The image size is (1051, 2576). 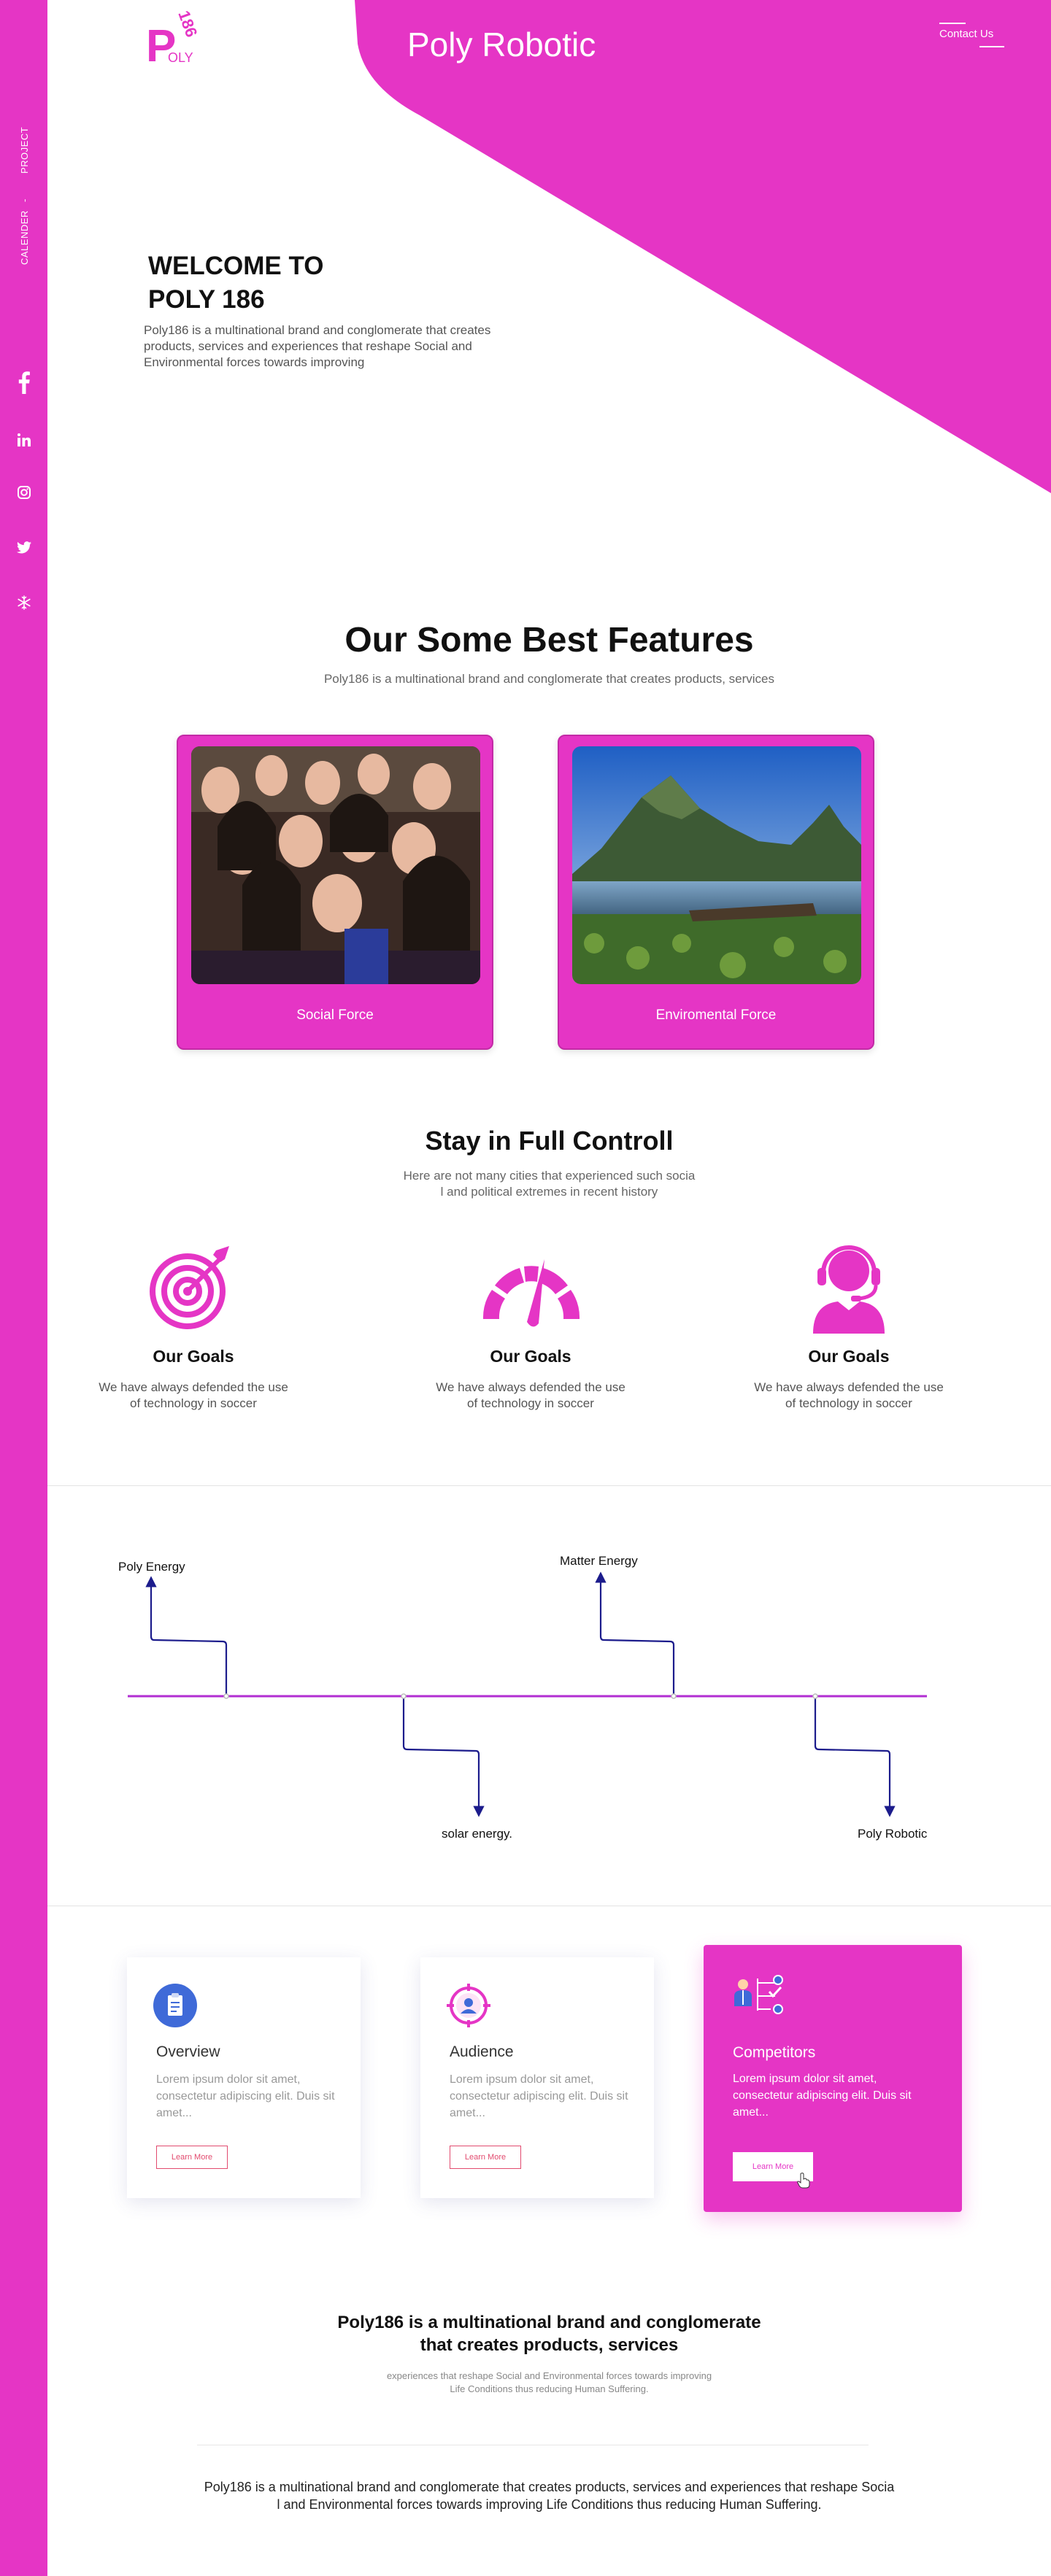 I want to click on hero-title-line: POLY 186, so click(x=206, y=299).